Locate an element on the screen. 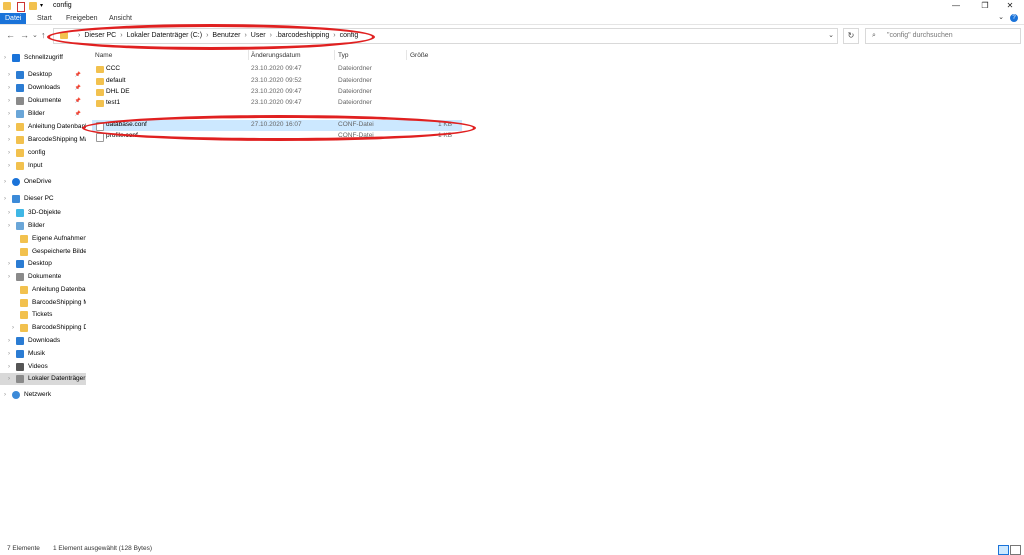 The width and height of the screenshot is (1024, 555). sidebar-item: › Dokumente 📌 is located at coordinates (43, 101).